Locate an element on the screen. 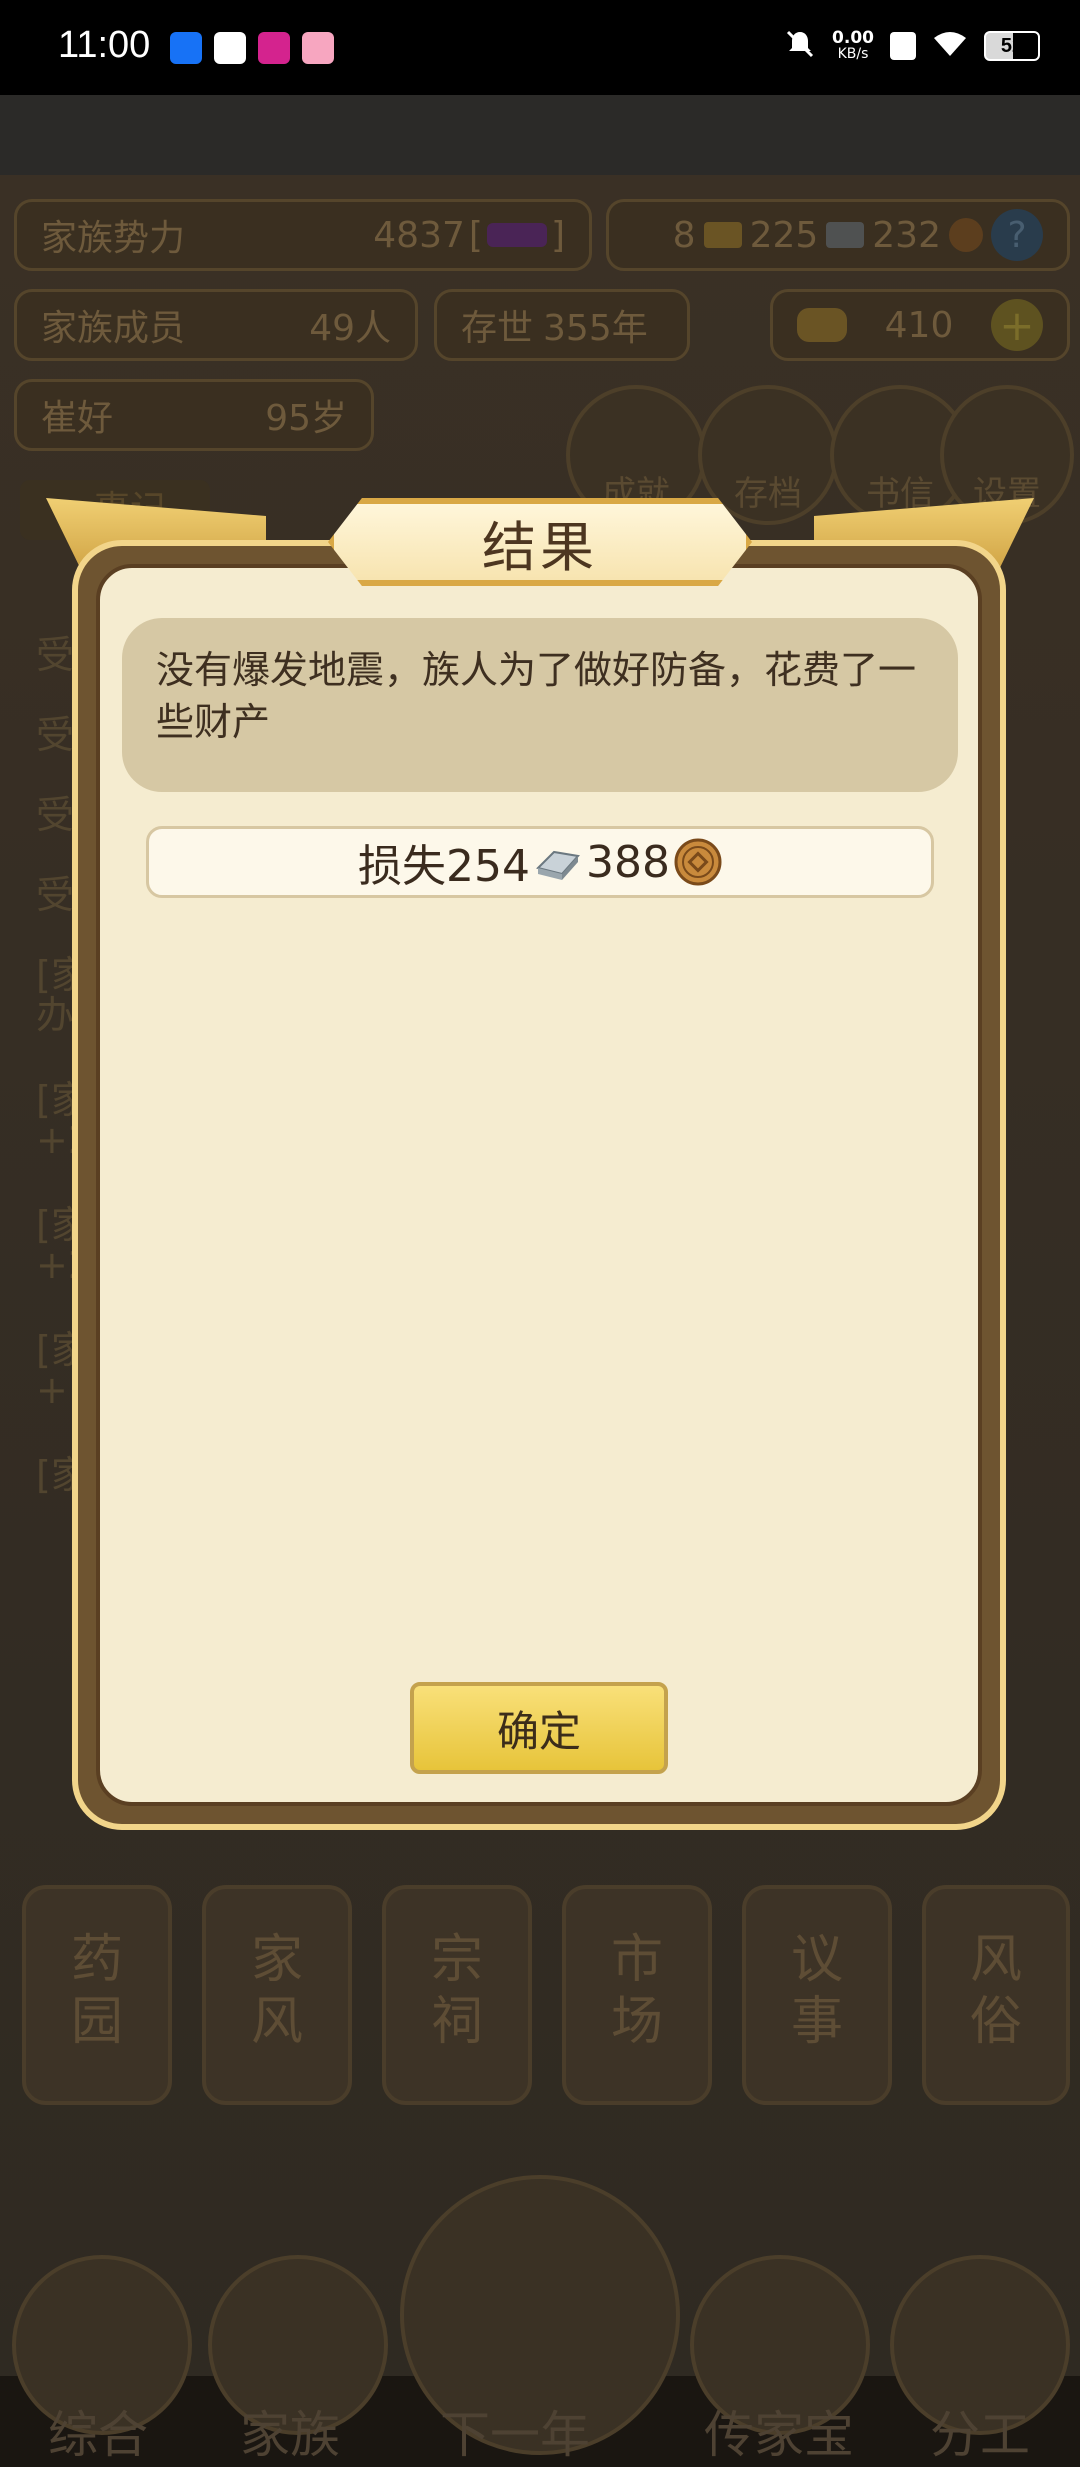 The width and height of the screenshot is (1080, 2467). loss-copper-amount: 388 is located at coordinates (628, 862).